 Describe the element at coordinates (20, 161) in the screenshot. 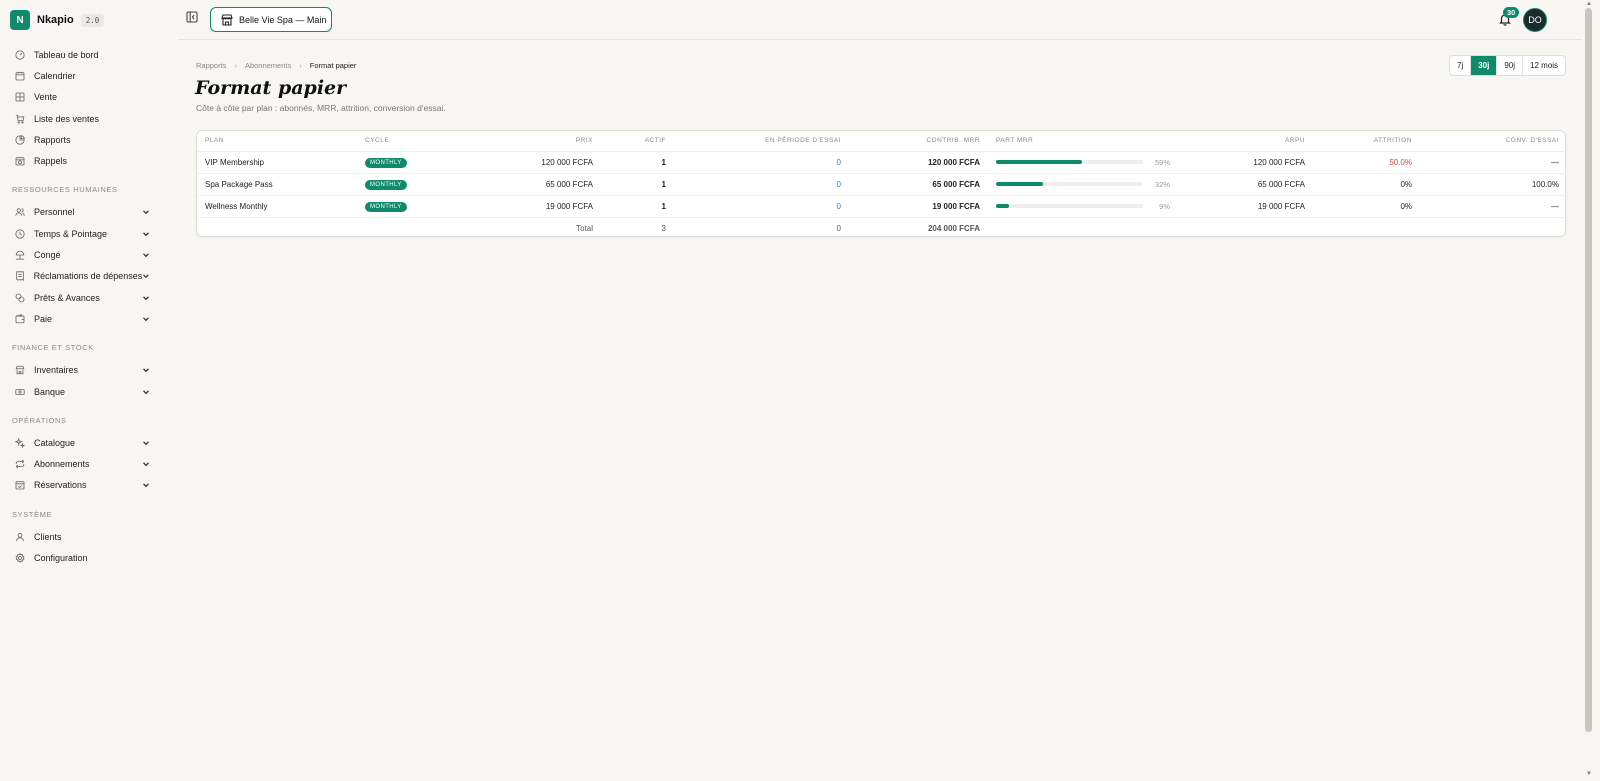

I see `calendar-clock-icon` at that location.